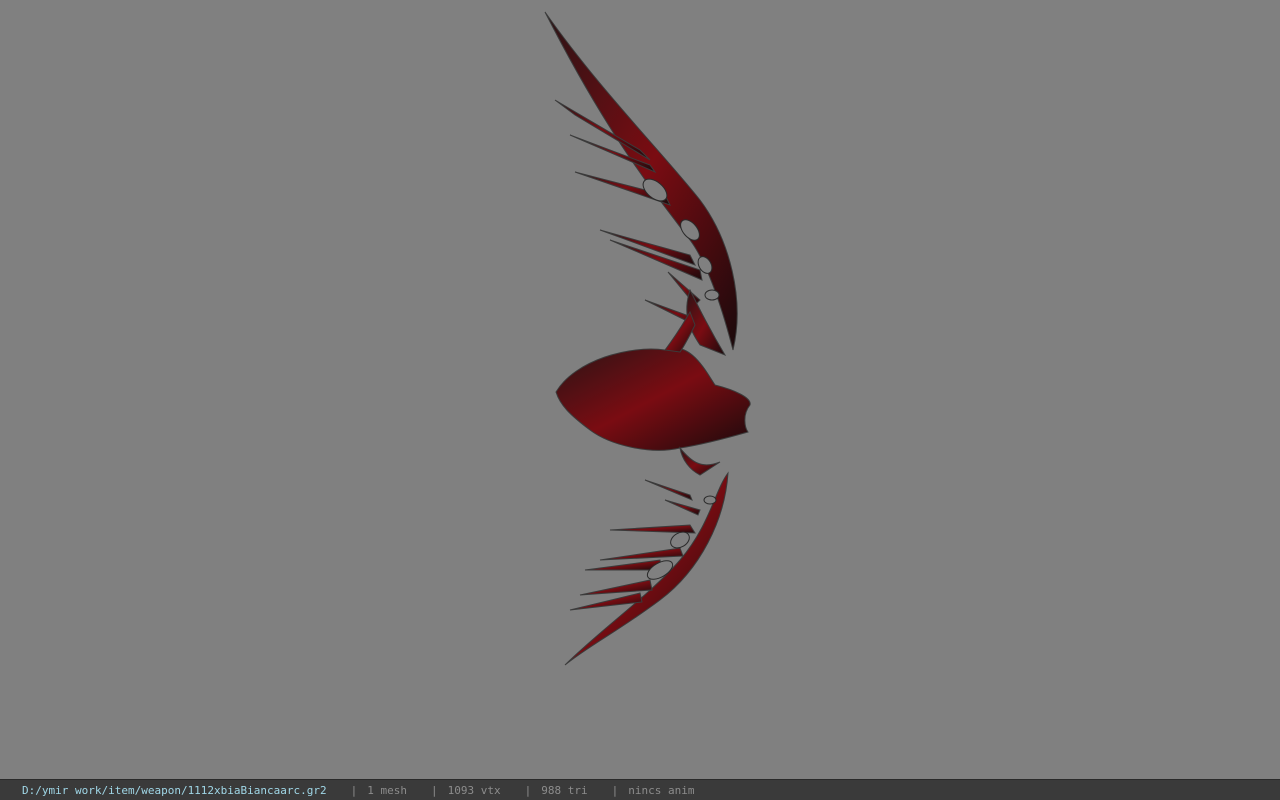  What do you see at coordinates (564, 790) in the screenshot?
I see `triangle-count: 988 tri` at bounding box center [564, 790].